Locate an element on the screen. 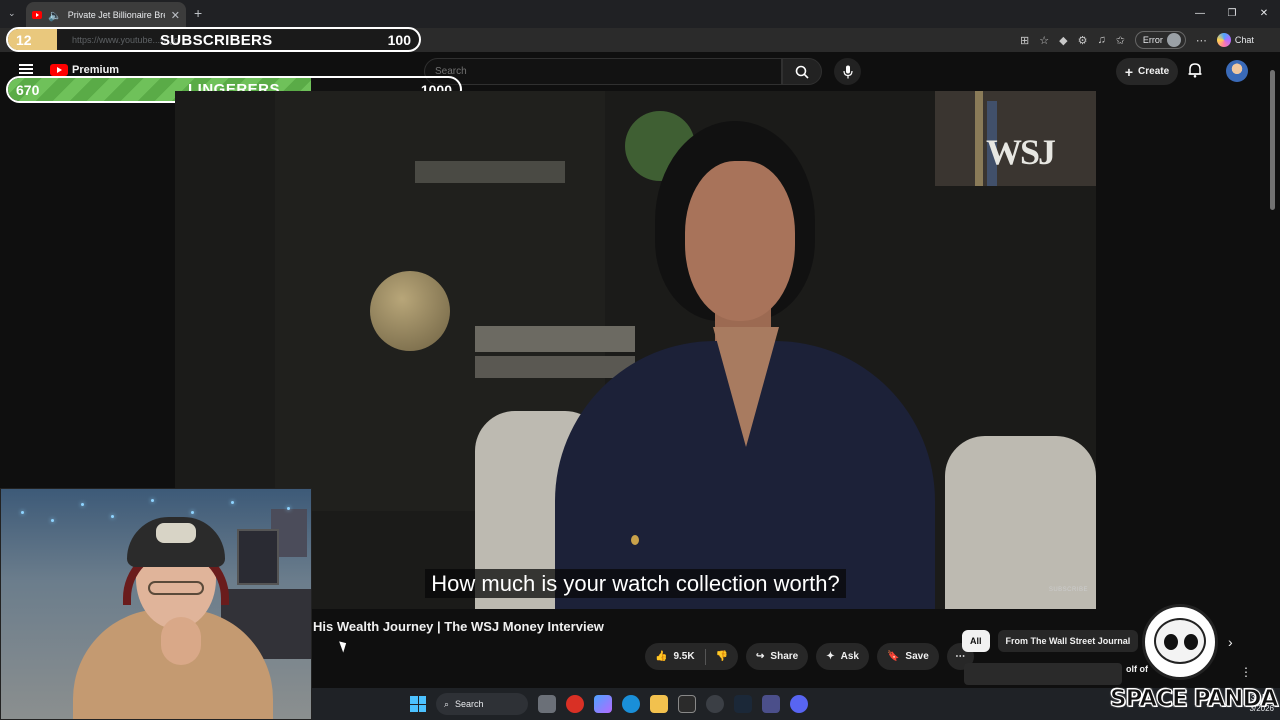 The image size is (1280, 720). filter-chips: All From The Wall Street Journal is located at coordinates (1050, 641).